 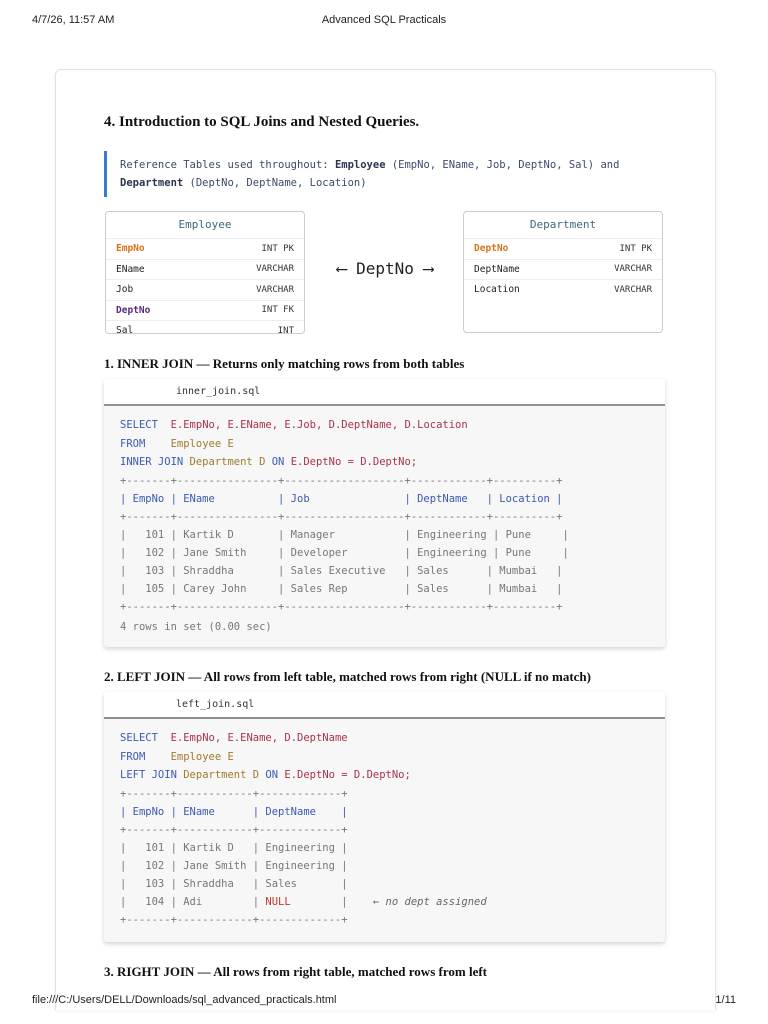 What do you see at coordinates (252, 738) in the screenshot?
I see `sql-fields: E.EmpNo, E.EName, D.DeptName` at bounding box center [252, 738].